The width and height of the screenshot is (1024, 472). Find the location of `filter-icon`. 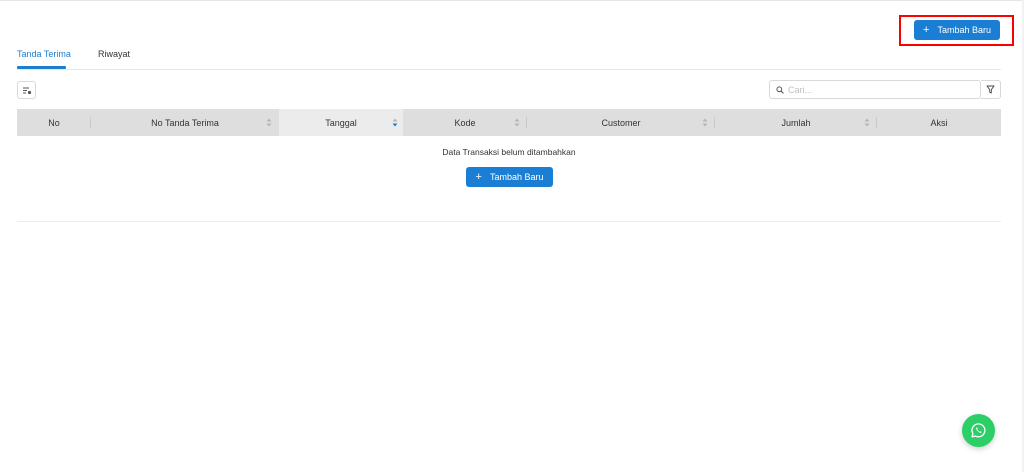

filter-icon is located at coordinates (990, 89).